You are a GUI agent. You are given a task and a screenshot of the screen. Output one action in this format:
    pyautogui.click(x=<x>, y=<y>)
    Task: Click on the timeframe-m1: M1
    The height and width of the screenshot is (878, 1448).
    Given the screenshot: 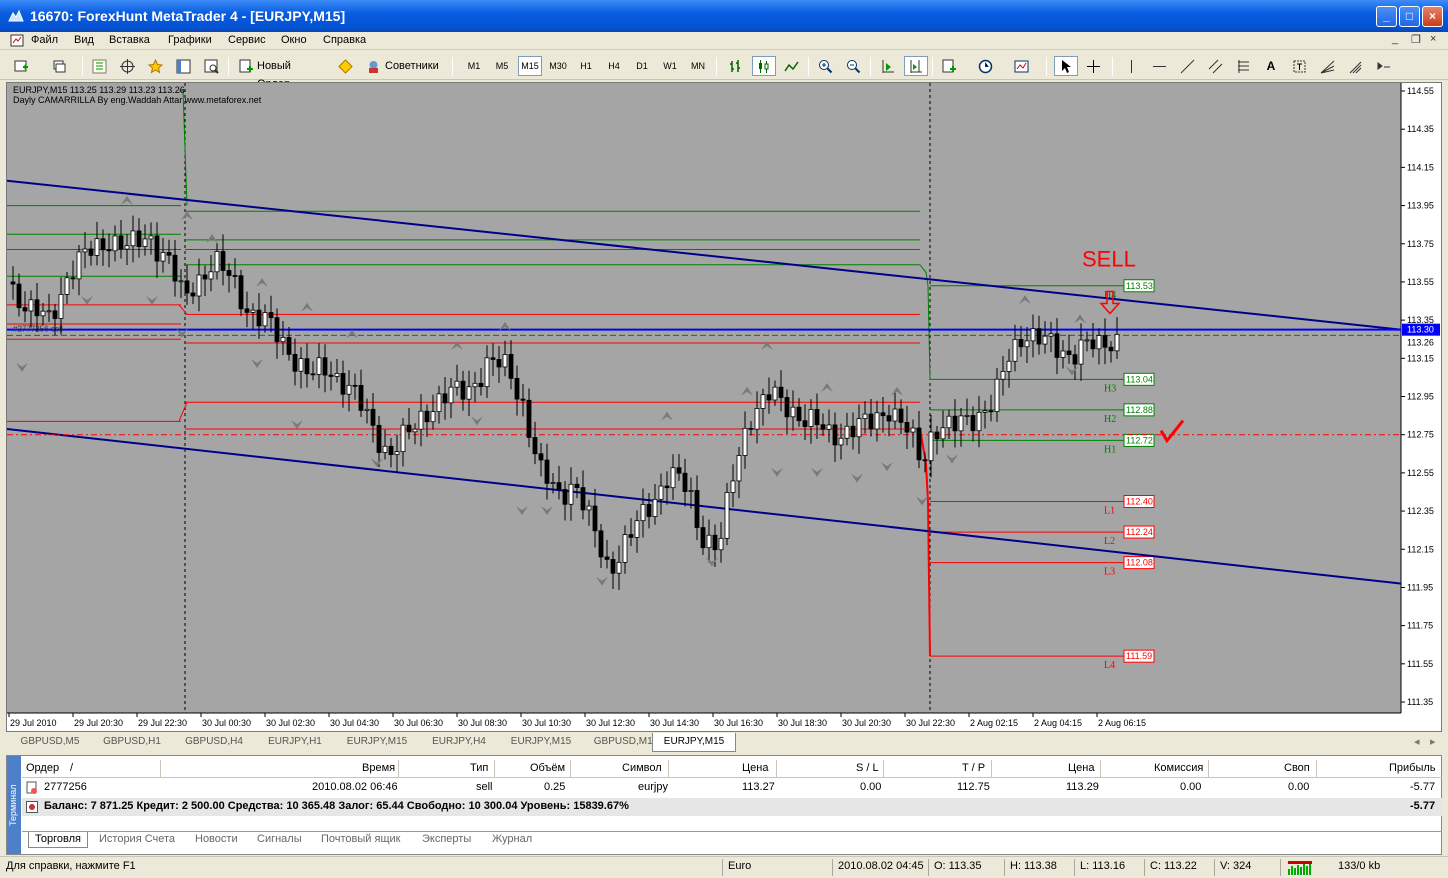 What is the action you would take?
    pyautogui.click(x=474, y=66)
    